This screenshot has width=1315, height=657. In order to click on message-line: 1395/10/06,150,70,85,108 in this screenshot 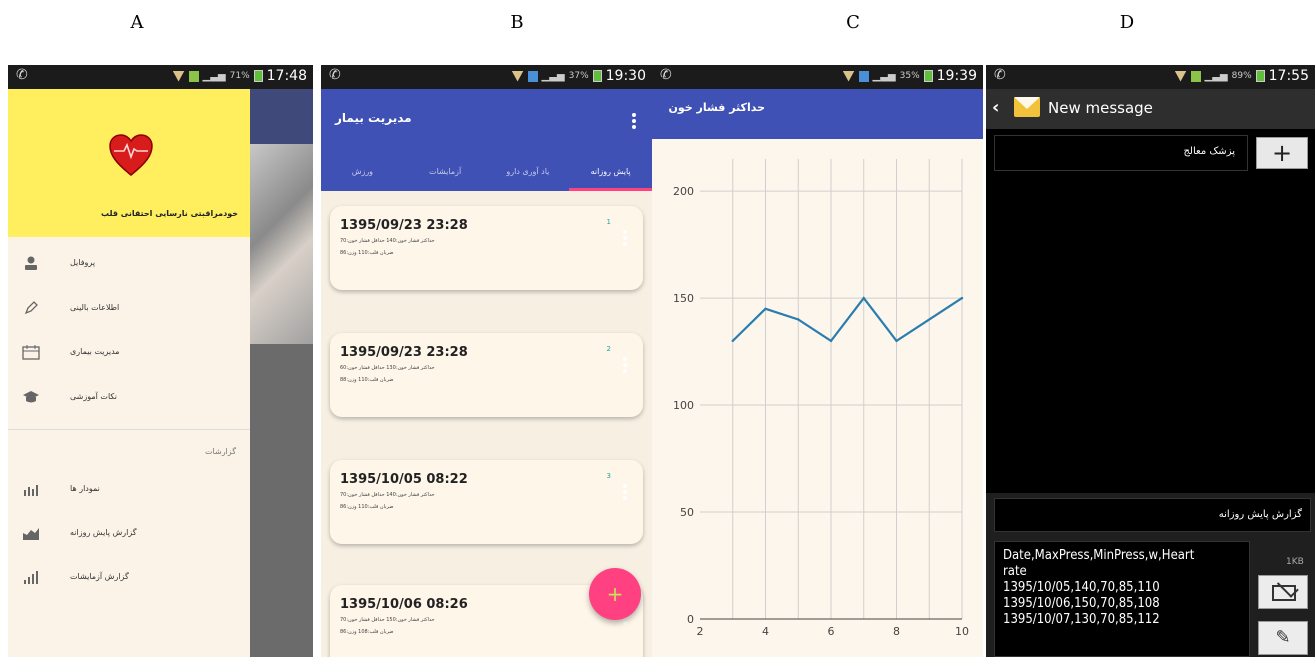, I will do `click(1081, 603)`.